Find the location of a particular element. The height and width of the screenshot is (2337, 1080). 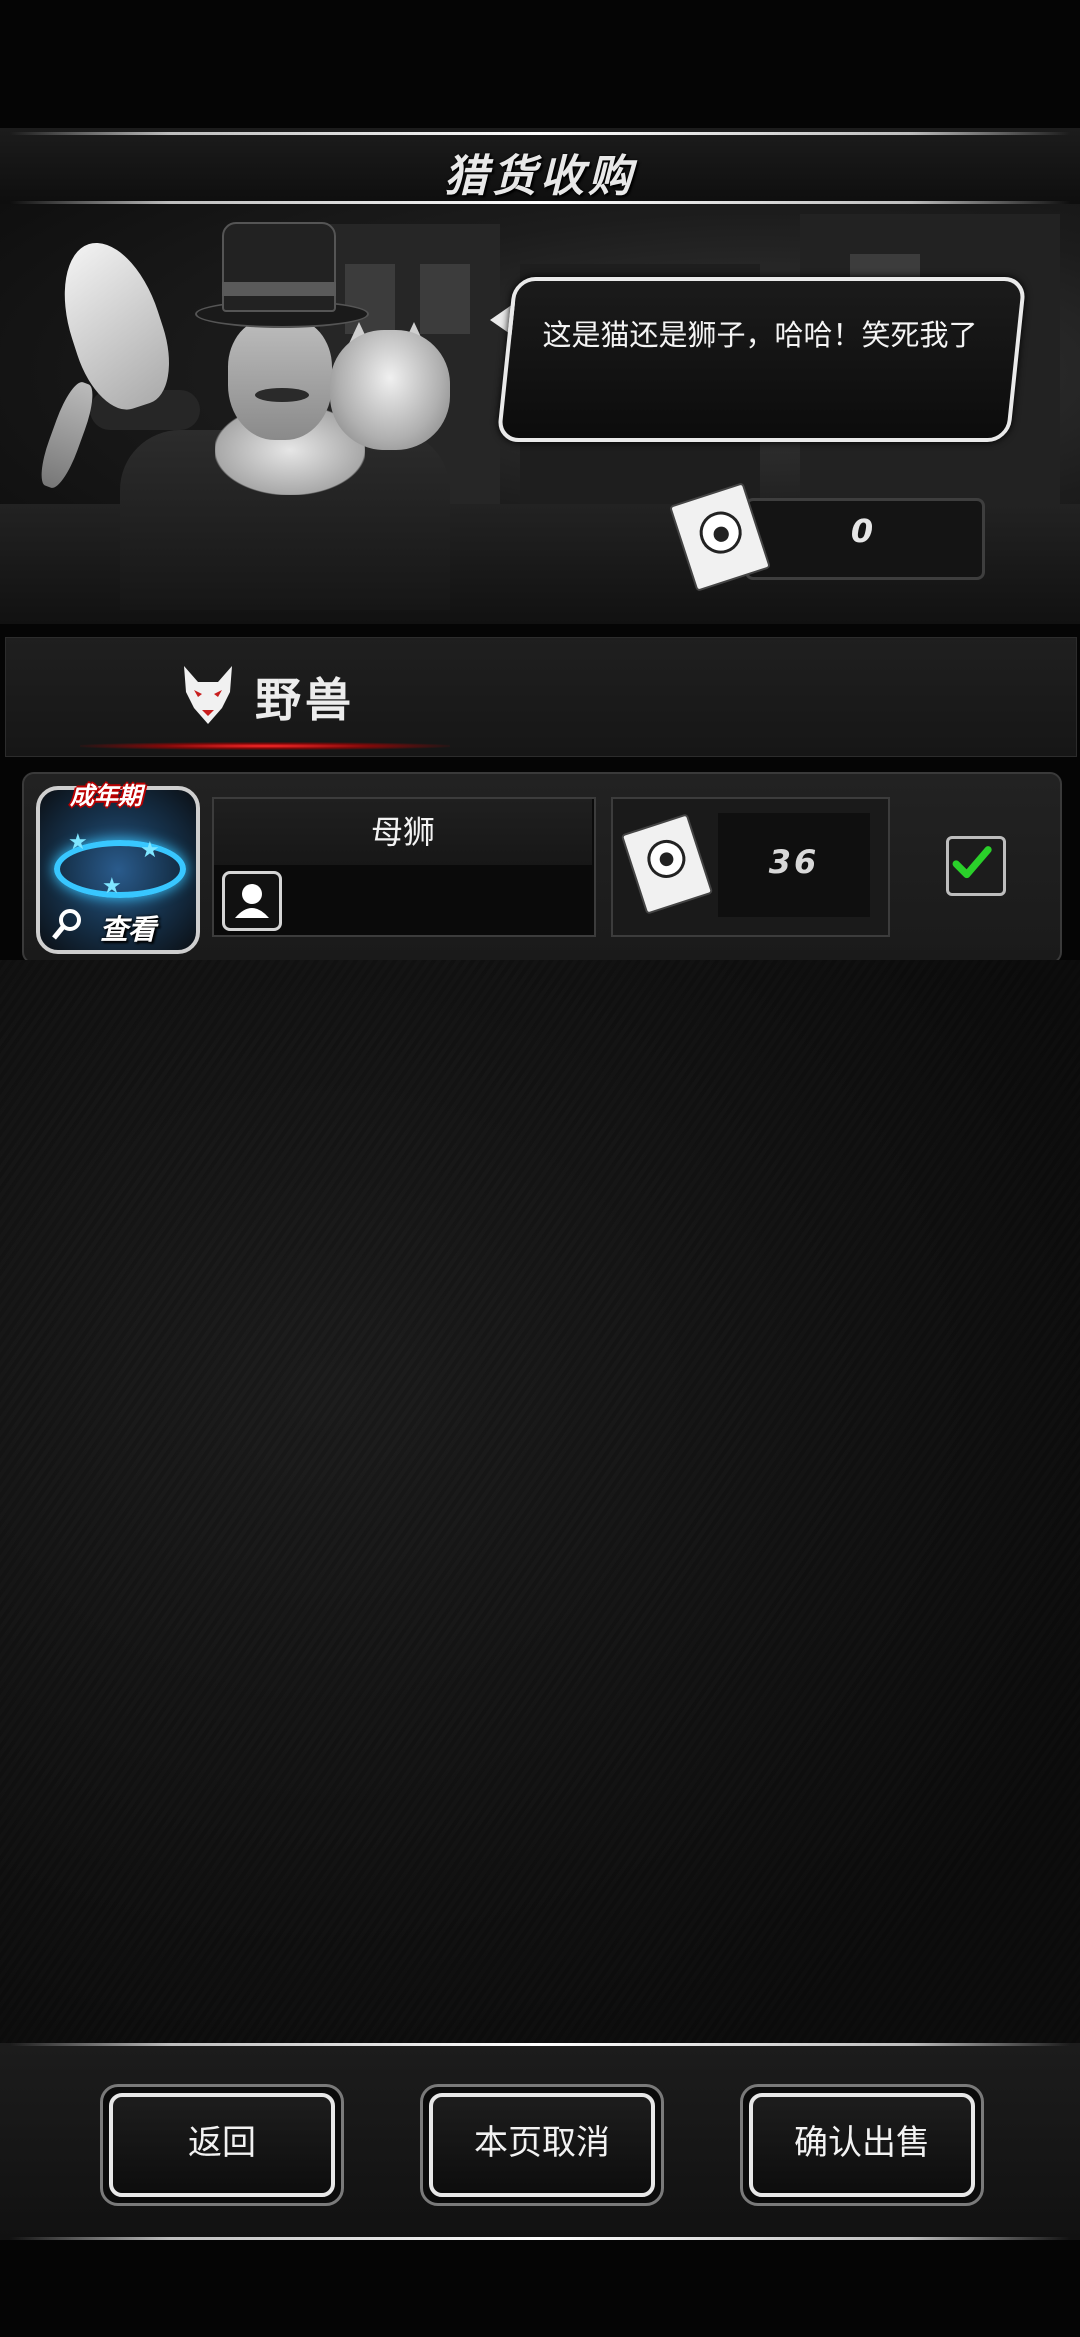

speech-bubble is located at coordinates (761, 359).